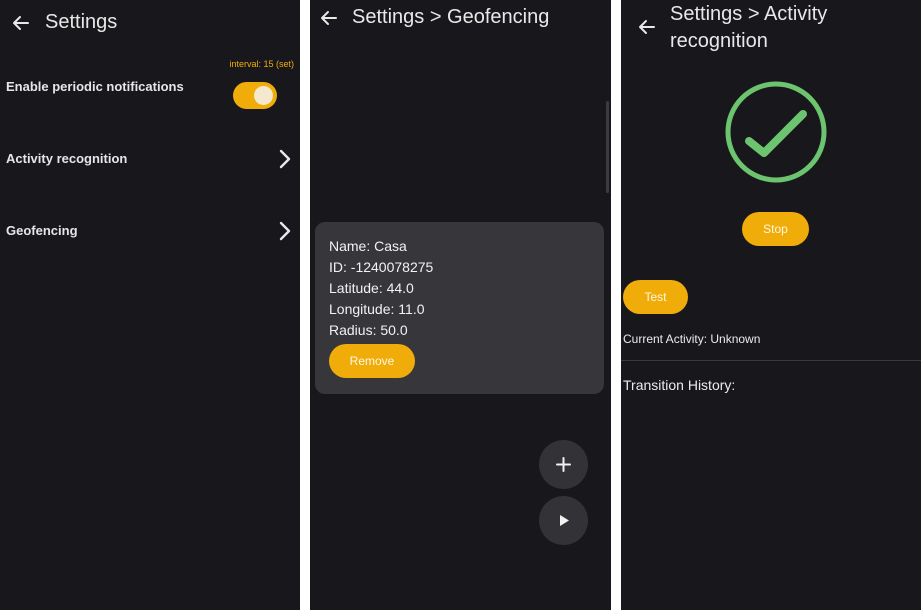 The height and width of the screenshot is (610, 921). I want to click on toggle-knob, so click(263, 95).